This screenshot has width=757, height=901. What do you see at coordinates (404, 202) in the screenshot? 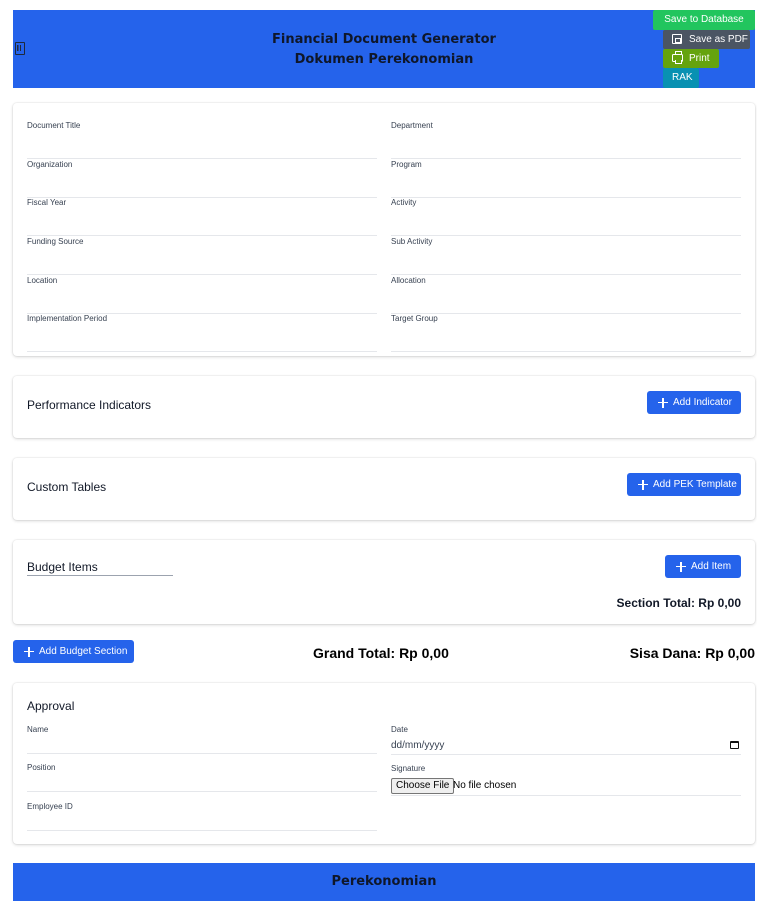
I see `field-label: Activity` at bounding box center [404, 202].